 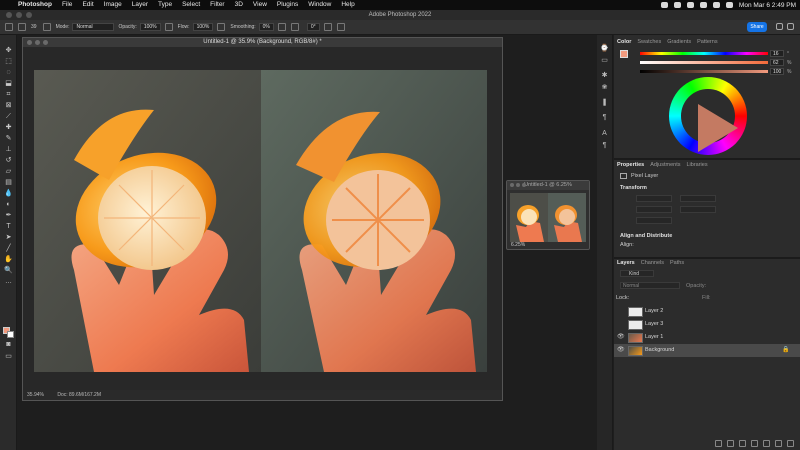 What do you see at coordinates (113, 5) in the screenshot?
I see `menu-image: Image` at bounding box center [113, 5].